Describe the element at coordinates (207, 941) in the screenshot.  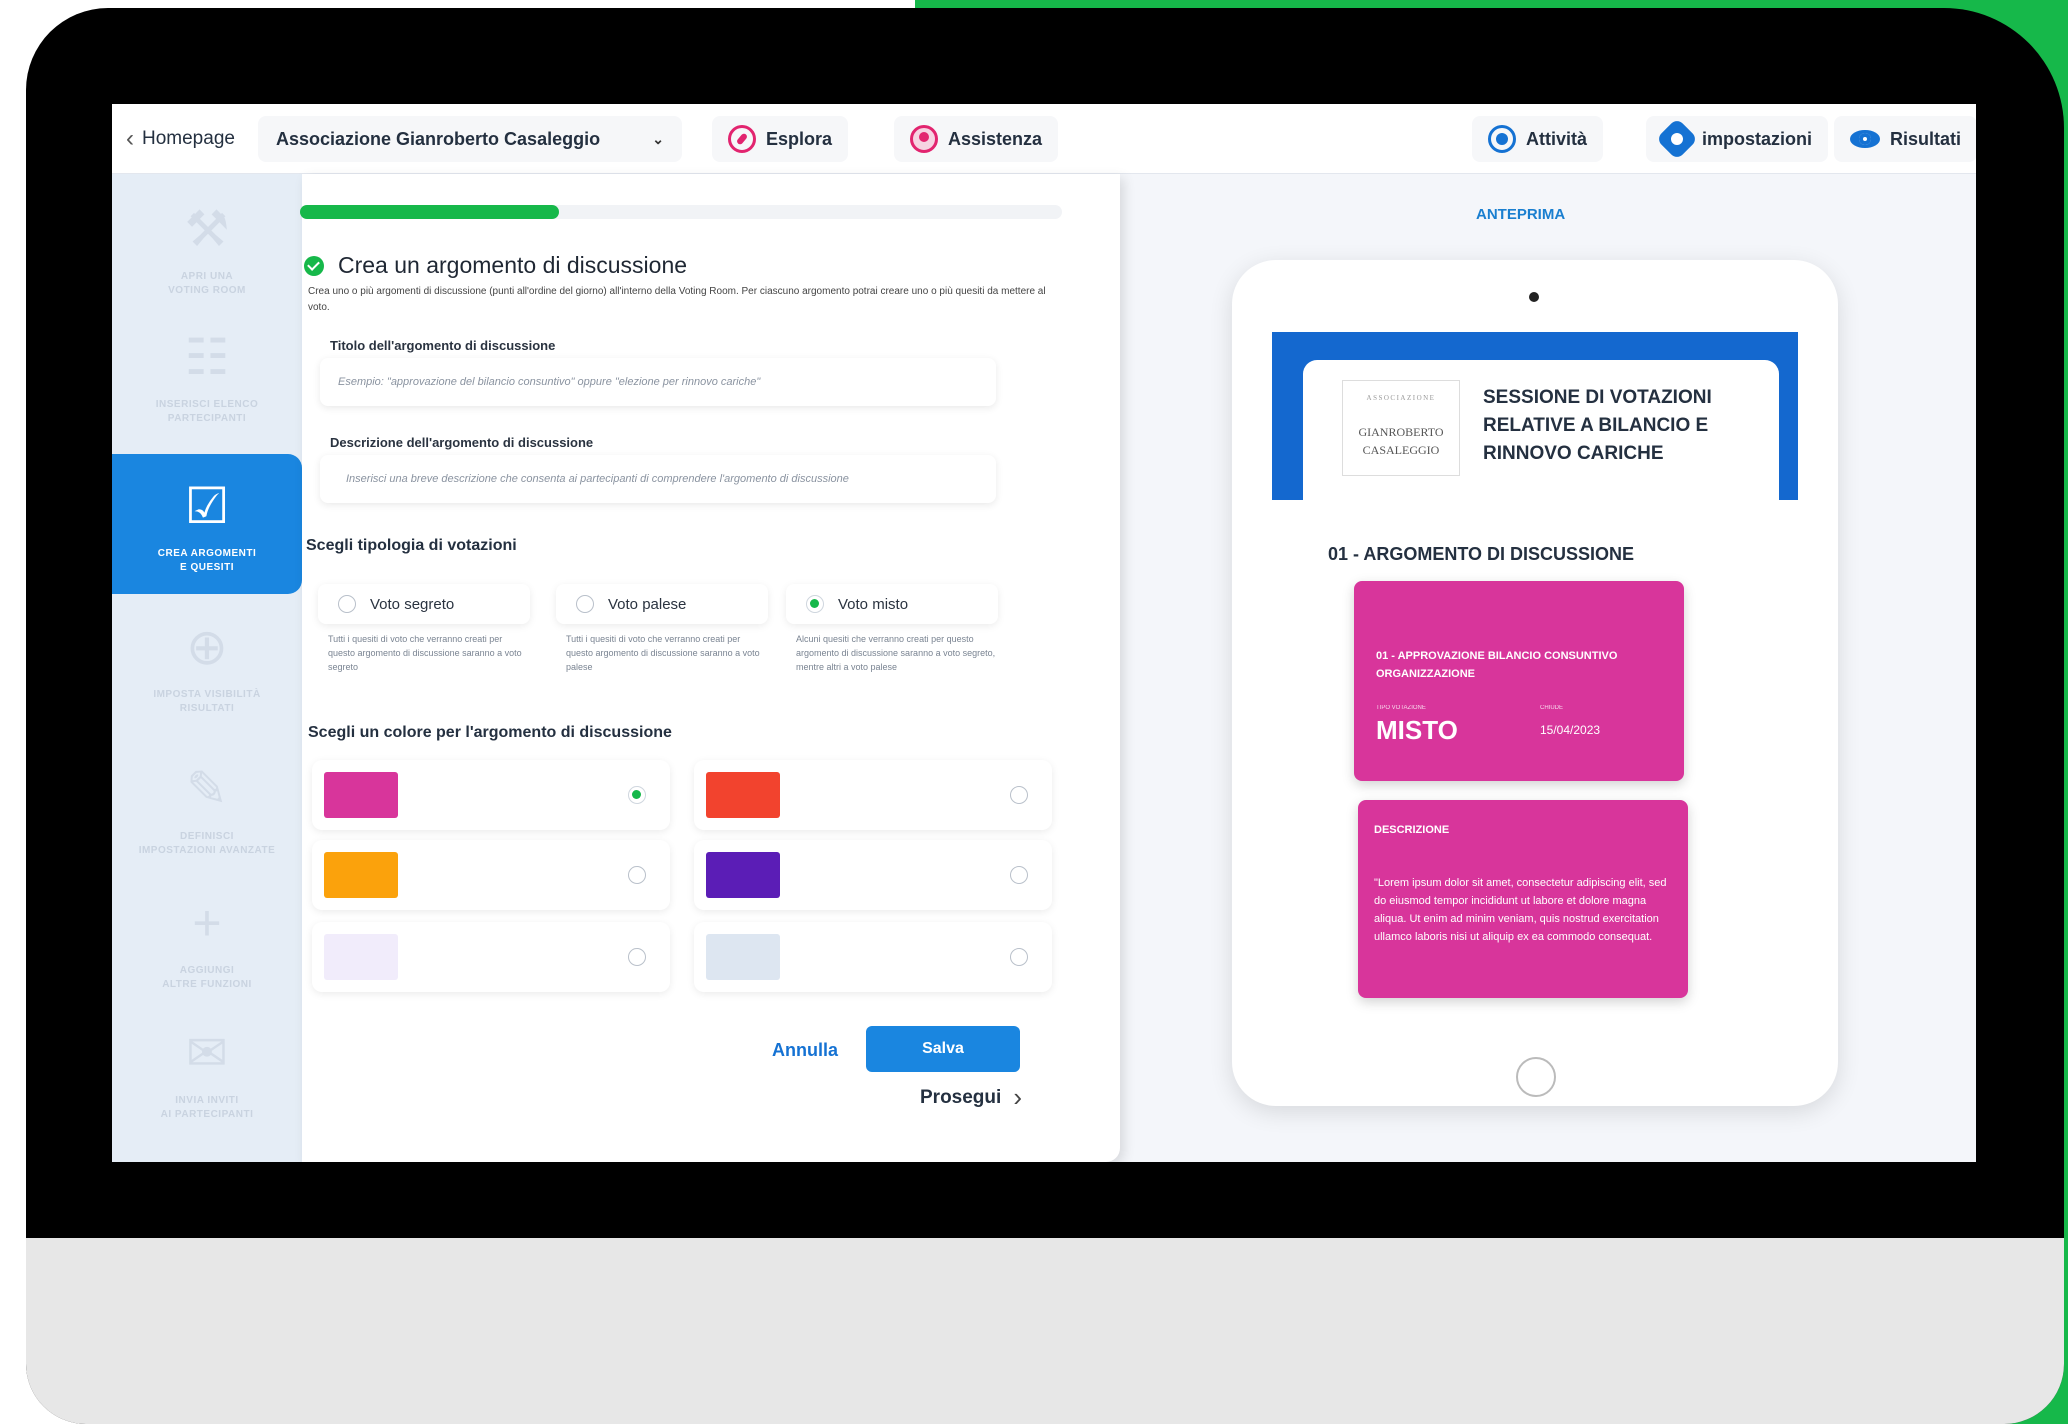
I see `step-add-functions: + AGGIUNGI ALTRE FUNZIONI` at that location.